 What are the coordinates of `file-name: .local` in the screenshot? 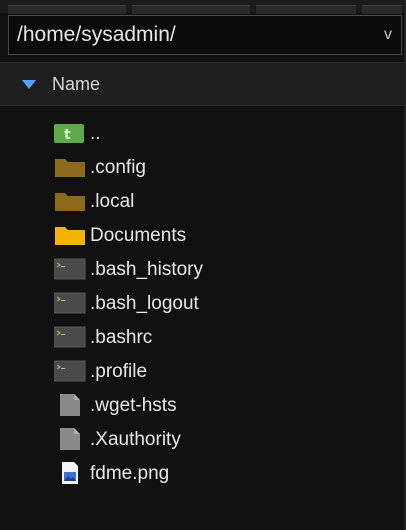 It's located at (112, 201).